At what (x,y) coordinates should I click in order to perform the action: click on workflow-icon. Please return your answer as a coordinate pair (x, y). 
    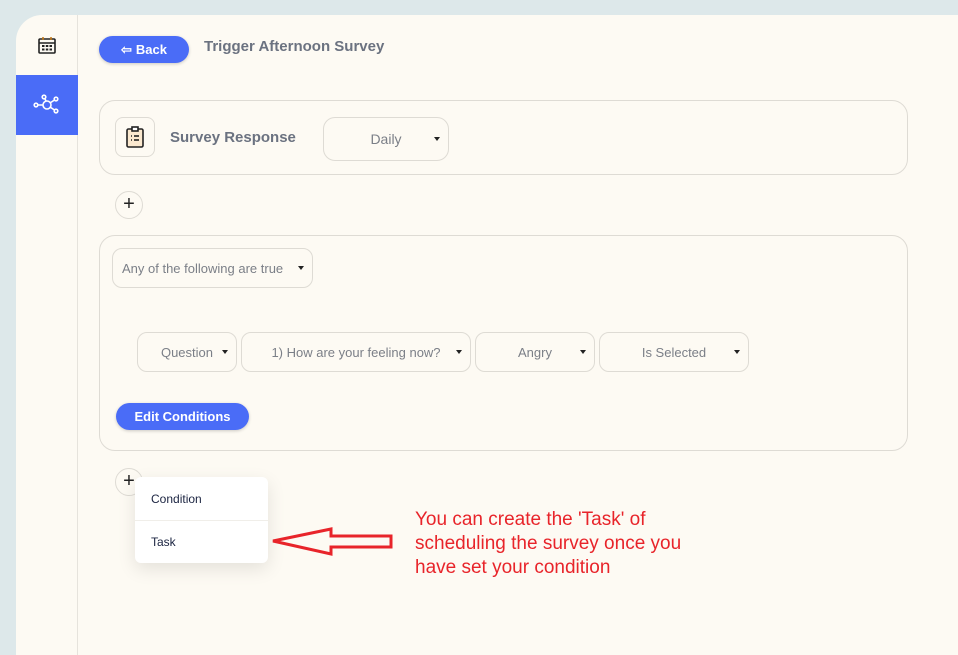
    Looking at the image, I should click on (46, 104).